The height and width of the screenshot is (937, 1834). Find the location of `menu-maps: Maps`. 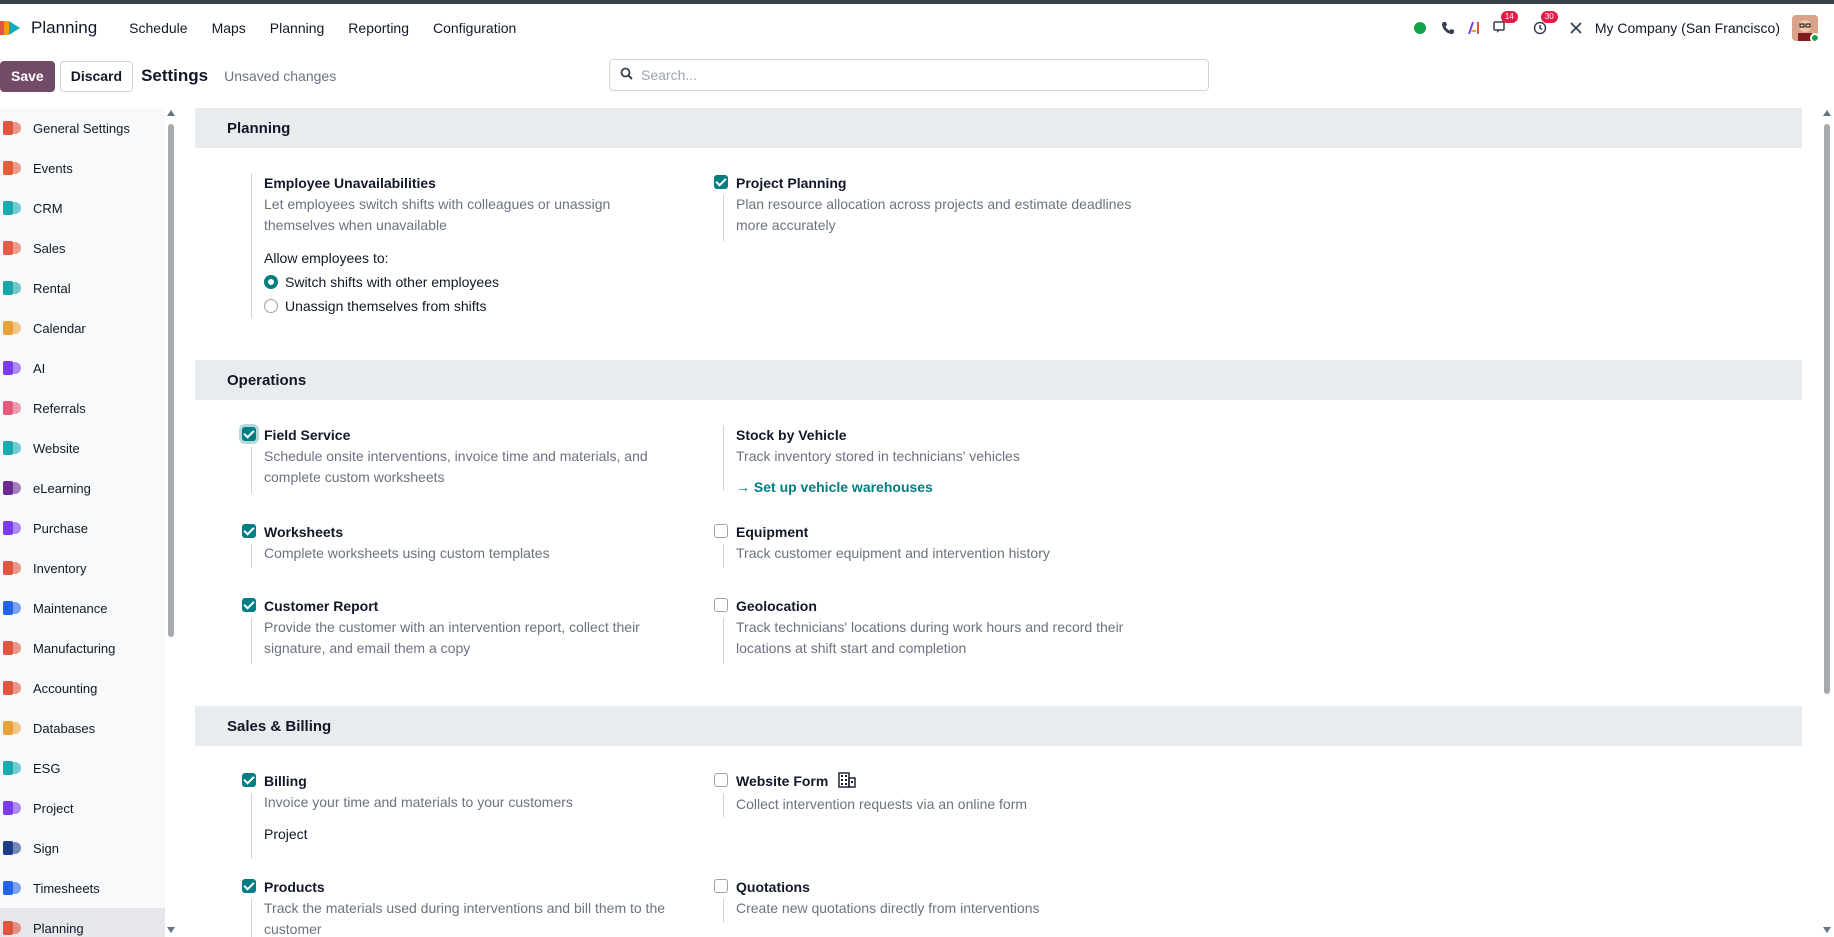

menu-maps: Maps is located at coordinates (229, 28).